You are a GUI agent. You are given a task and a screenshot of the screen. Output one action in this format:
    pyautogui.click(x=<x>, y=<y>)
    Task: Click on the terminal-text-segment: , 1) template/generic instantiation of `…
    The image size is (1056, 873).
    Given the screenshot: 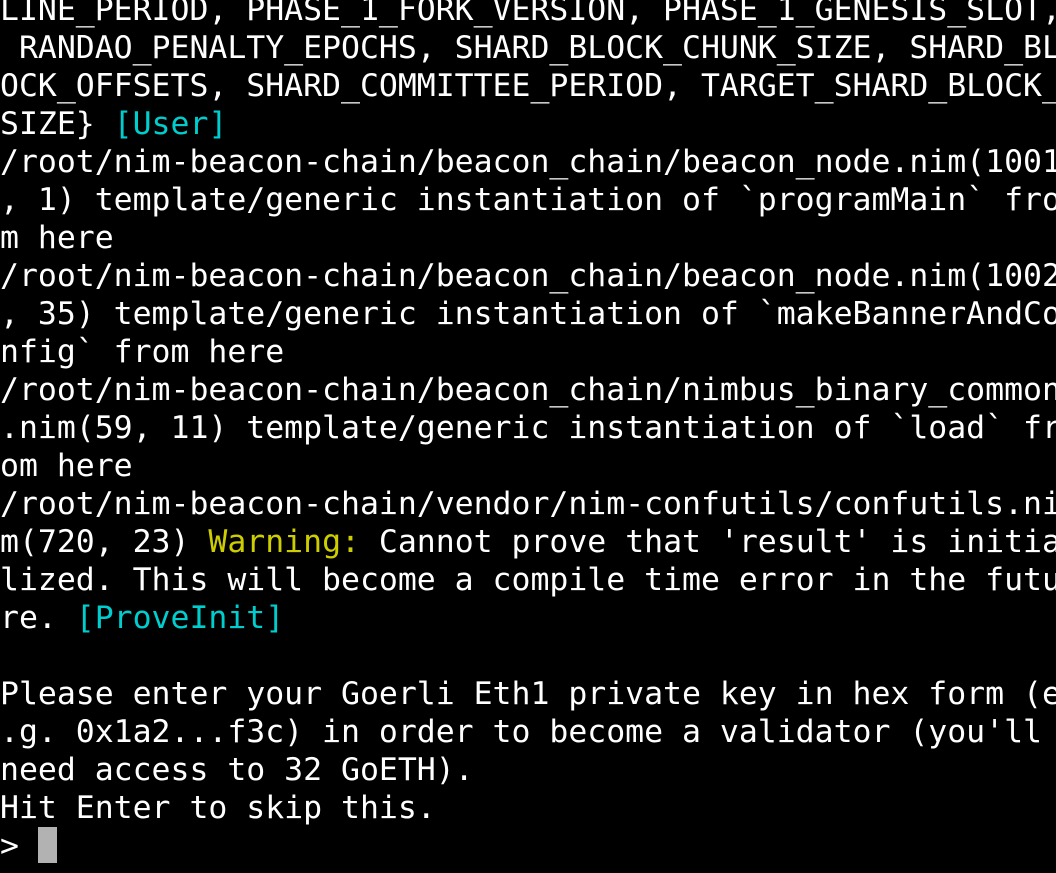 What is the action you would take?
    pyautogui.click(x=528, y=200)
    